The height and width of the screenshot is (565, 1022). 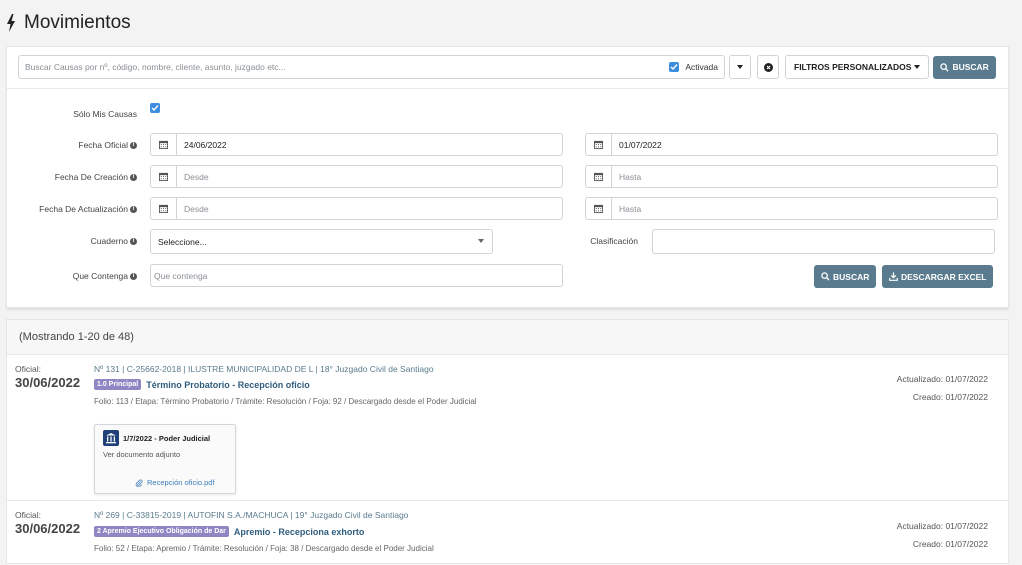 I want to click on document-header: 1/7/2022 - Poder Judicial, so click(x=156, y=438).